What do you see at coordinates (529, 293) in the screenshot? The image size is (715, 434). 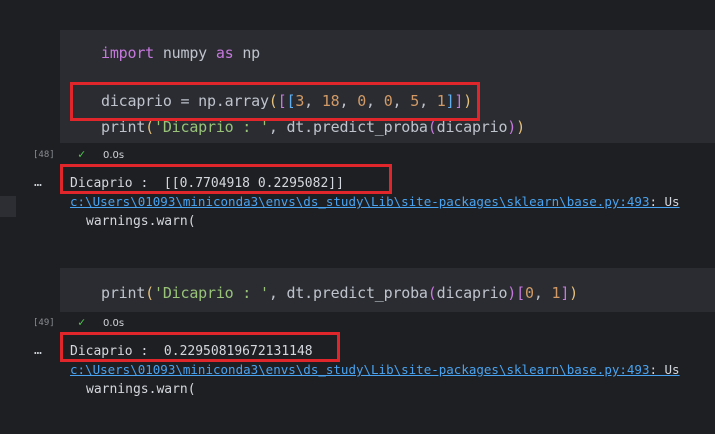 I see `code-number: 0` at bounding box center [529, 293].